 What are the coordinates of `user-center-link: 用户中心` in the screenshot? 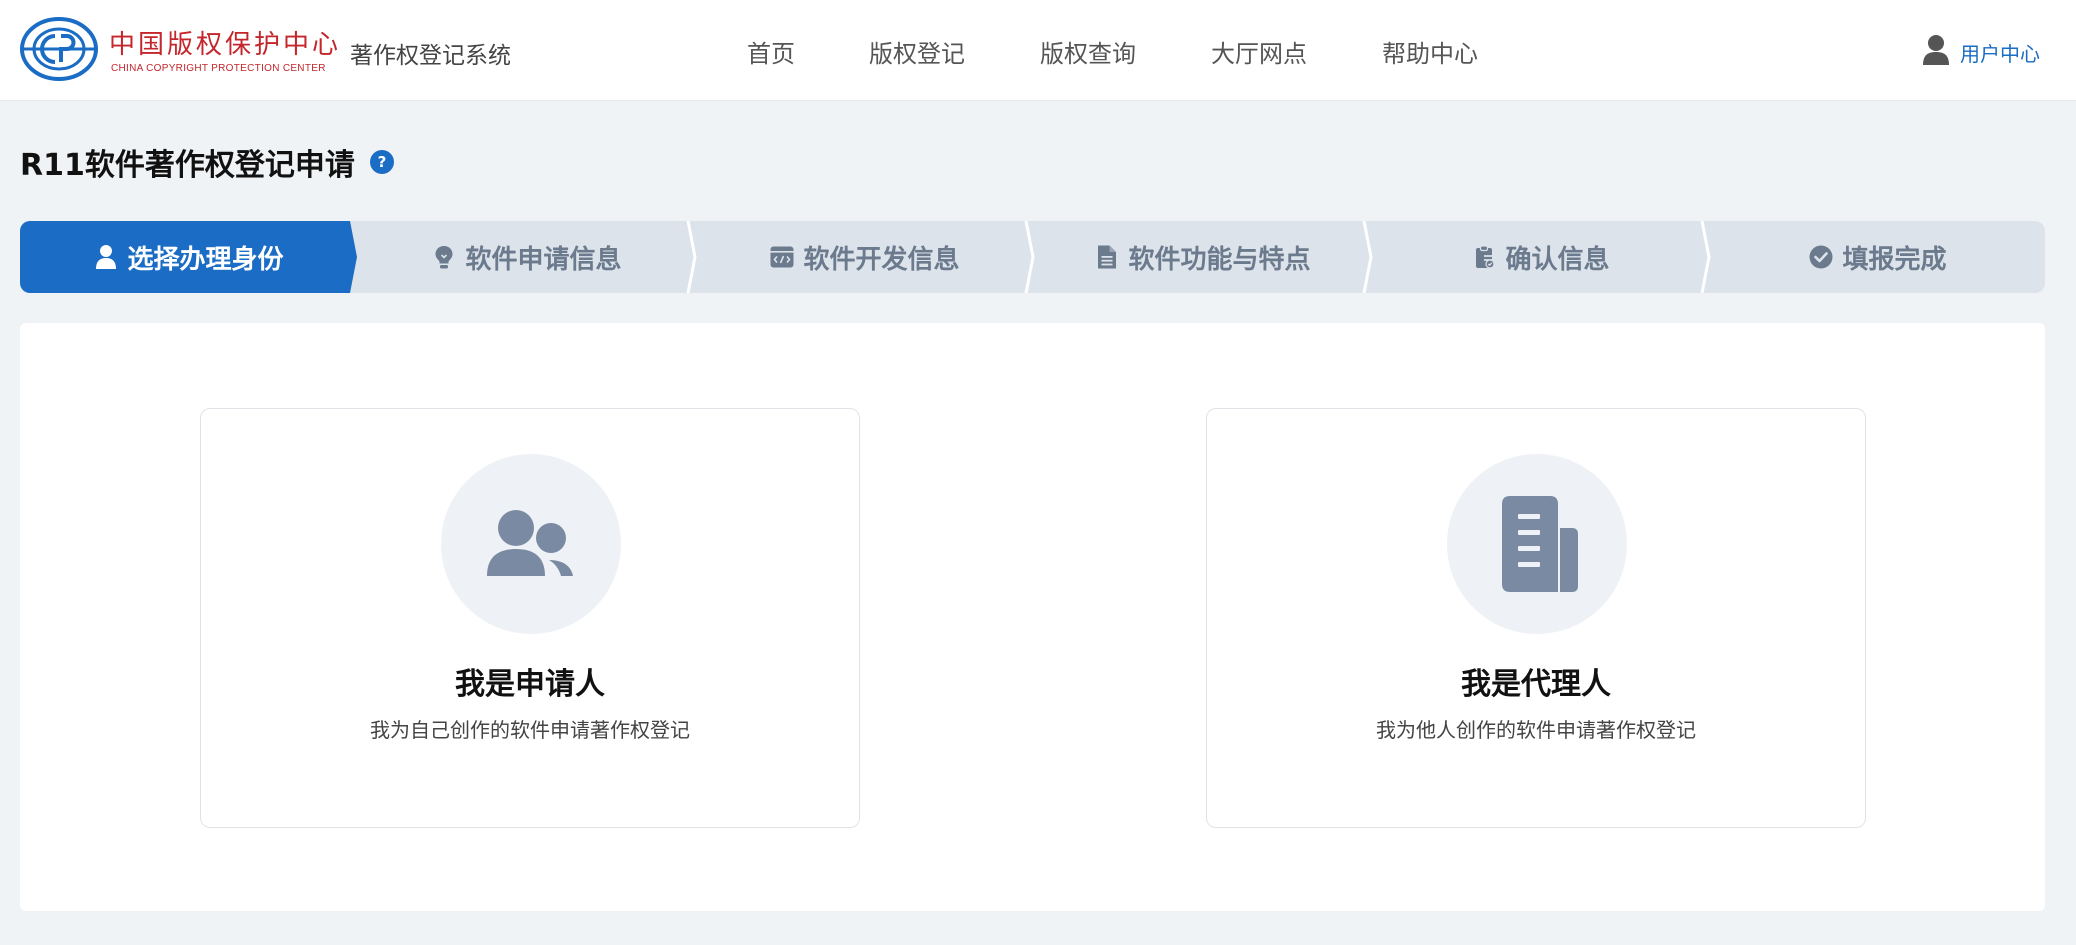 It's located at (1981, 49).